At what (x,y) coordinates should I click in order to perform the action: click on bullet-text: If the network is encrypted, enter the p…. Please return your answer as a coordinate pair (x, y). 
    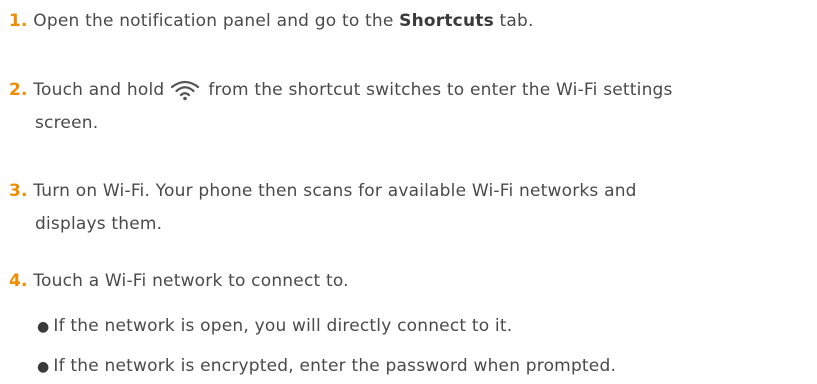
    Looking at the image, I should click on (335, 366).